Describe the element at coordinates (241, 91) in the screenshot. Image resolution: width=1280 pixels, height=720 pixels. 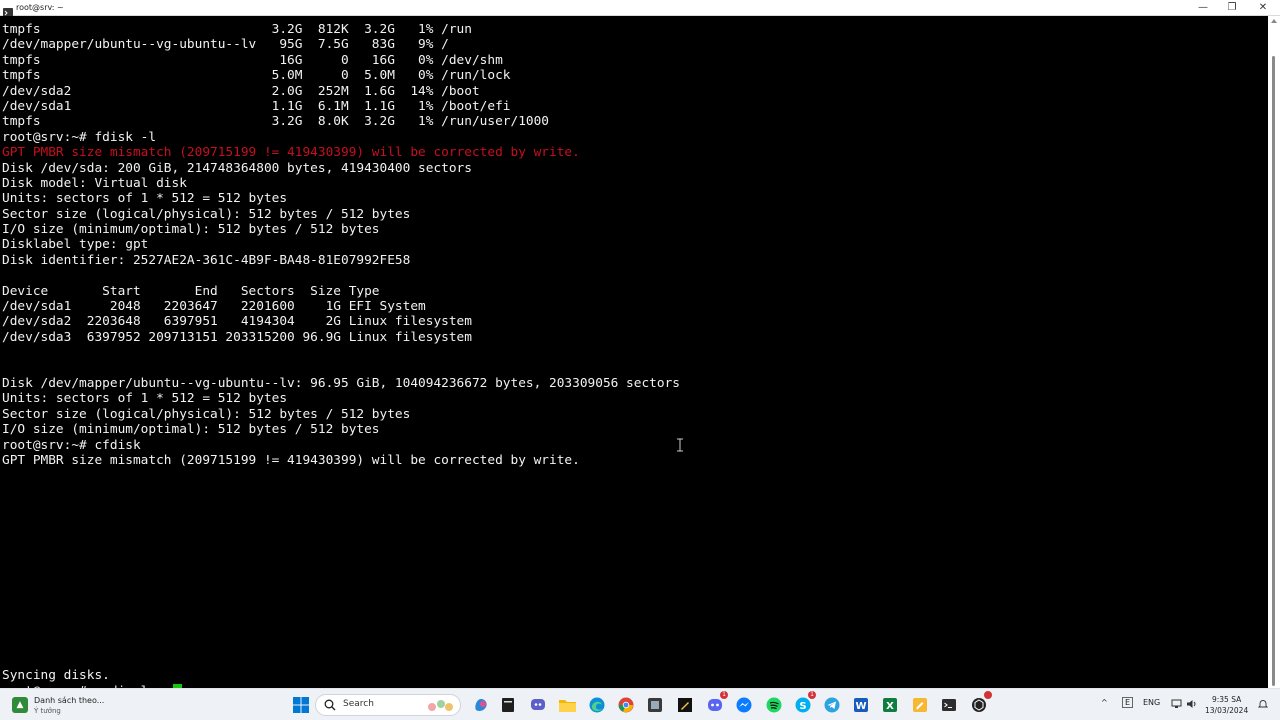
I see `terminal-line-text: /dev/sda2 2.0G 252M 1.6G 14% /boot` at that location.